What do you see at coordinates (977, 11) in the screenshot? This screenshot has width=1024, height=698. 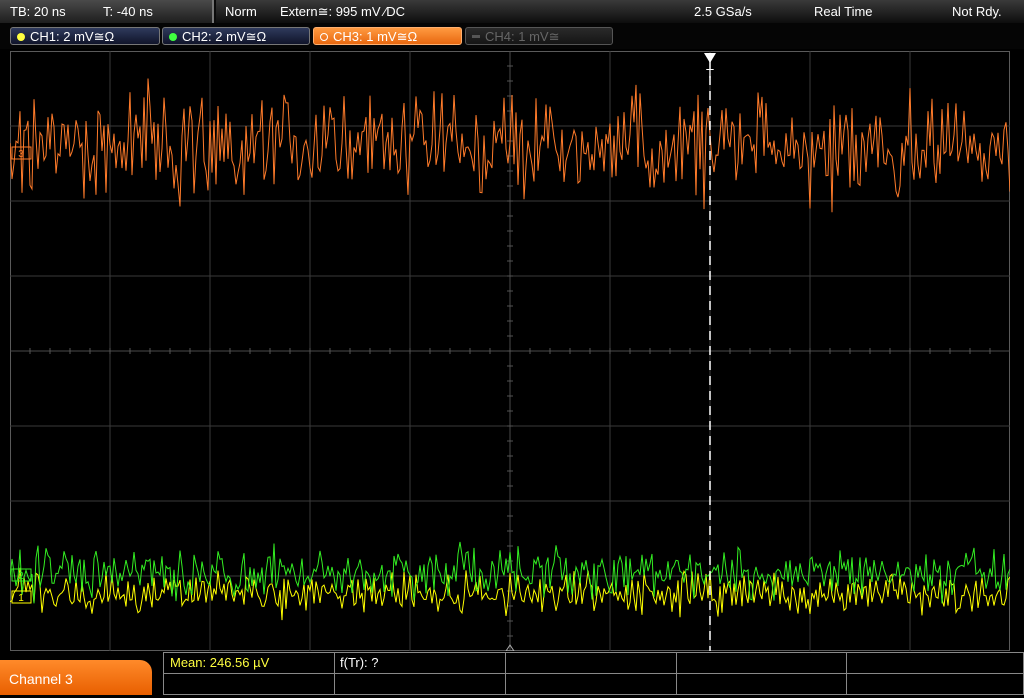 I see `ready-state: Not Rdy.` at bounding box center [977, 11].